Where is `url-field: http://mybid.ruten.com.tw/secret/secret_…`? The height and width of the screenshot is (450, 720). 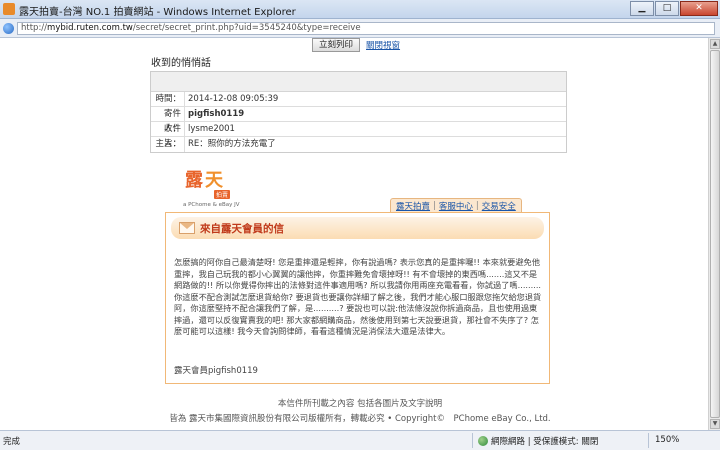 url-field: http://mybid.ruten.com.tw/secret/secret_… is located at coordinates (366, 28).